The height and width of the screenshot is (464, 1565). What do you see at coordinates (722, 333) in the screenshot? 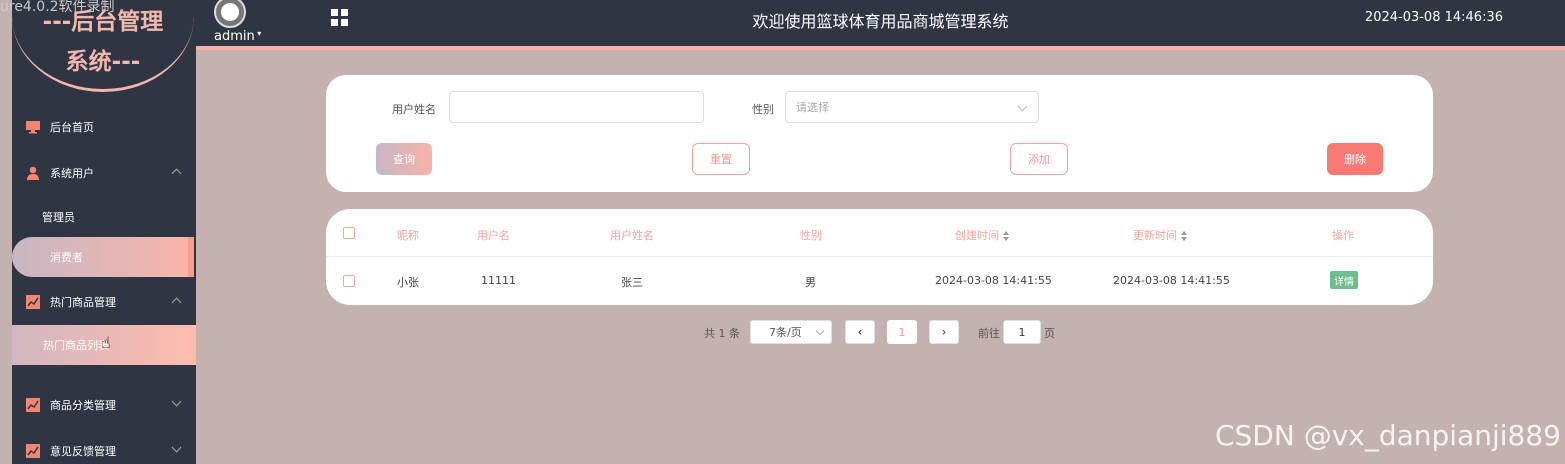
I see `pagination-total: 共 1 条` at bounding box center [722, 333].